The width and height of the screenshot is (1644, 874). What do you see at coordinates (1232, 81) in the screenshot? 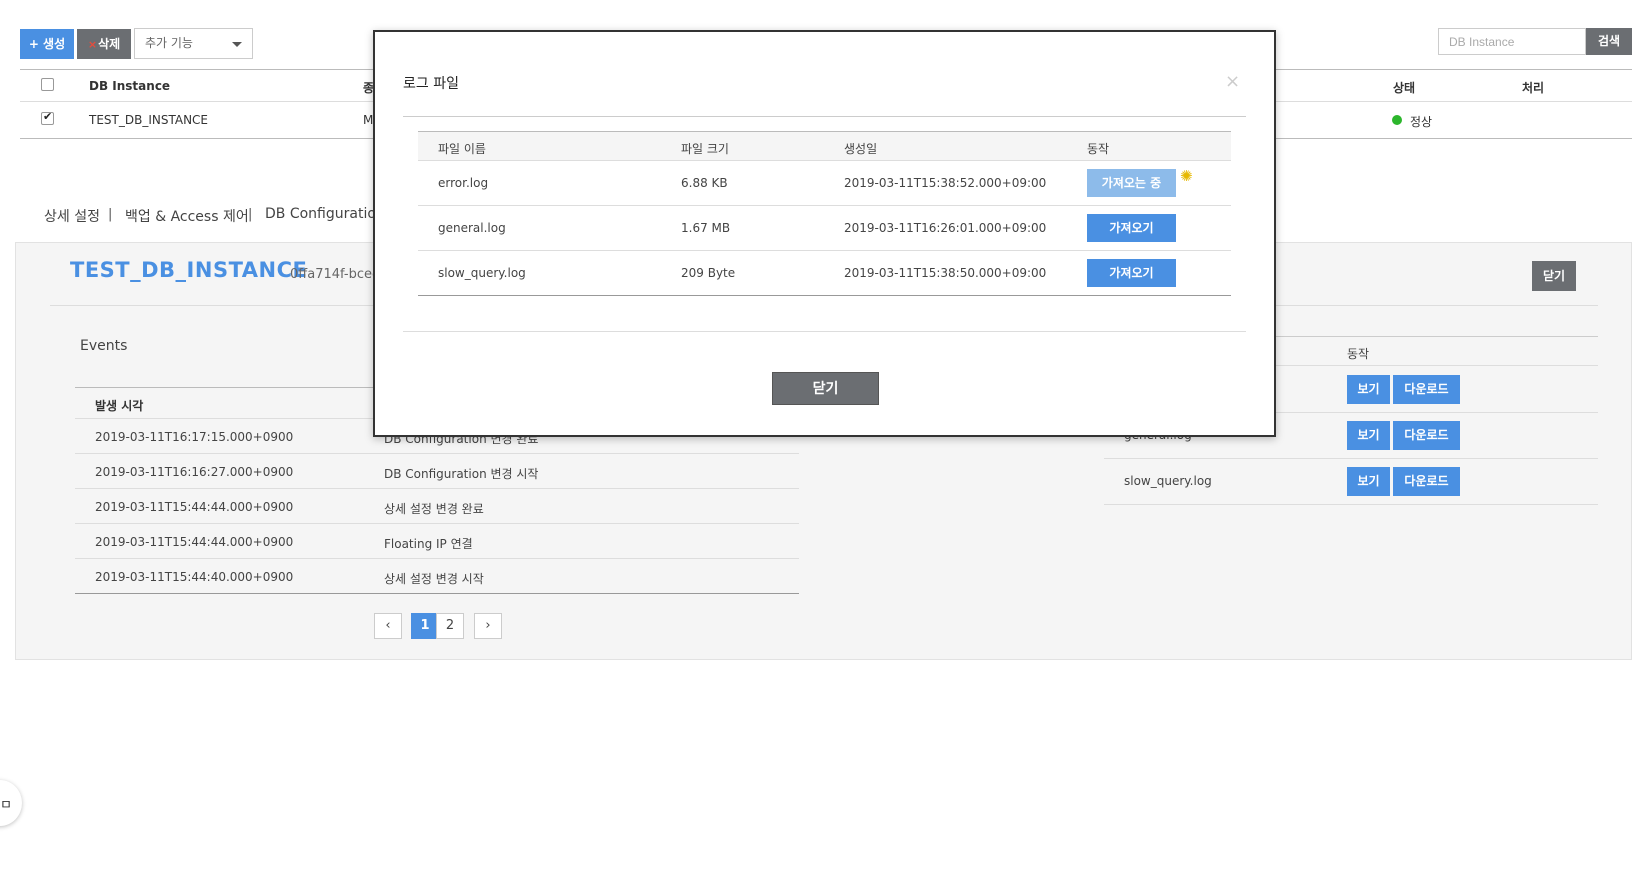
I see `close-icon: ×` at bounding box center [1232, 81].